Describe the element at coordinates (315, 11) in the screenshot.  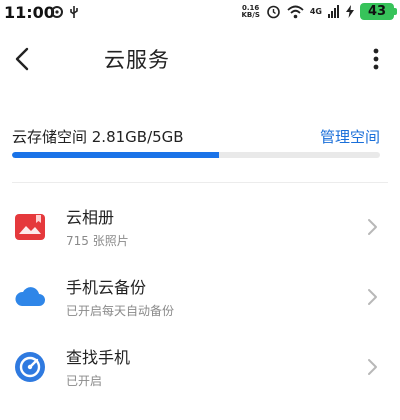
I see `signal-label: 4G` at that location.